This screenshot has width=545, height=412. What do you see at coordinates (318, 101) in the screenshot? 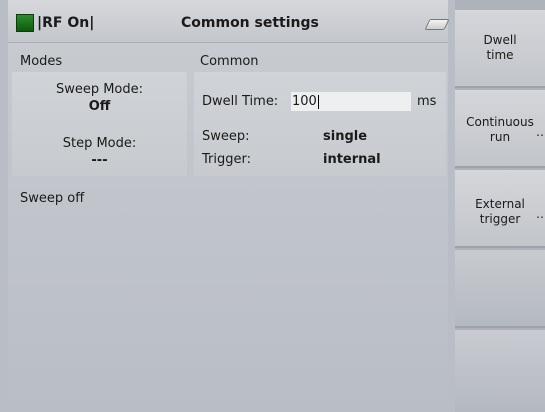
I see `text-cursor` at bounding box center [318, 101].